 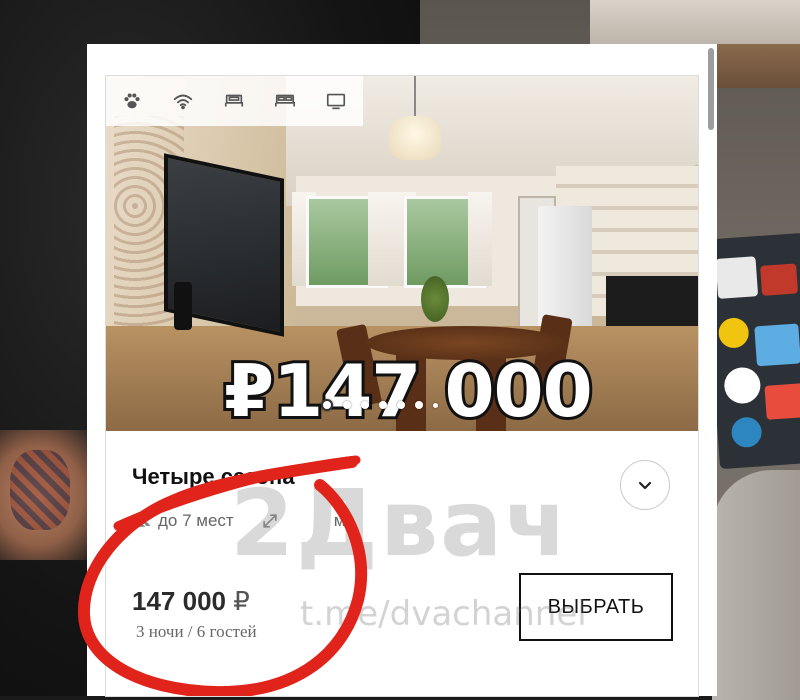 What do you see at coordinates (327, 405) in the screenshot?
I see `carousel-dot-active` at bounding box center [327, 405].